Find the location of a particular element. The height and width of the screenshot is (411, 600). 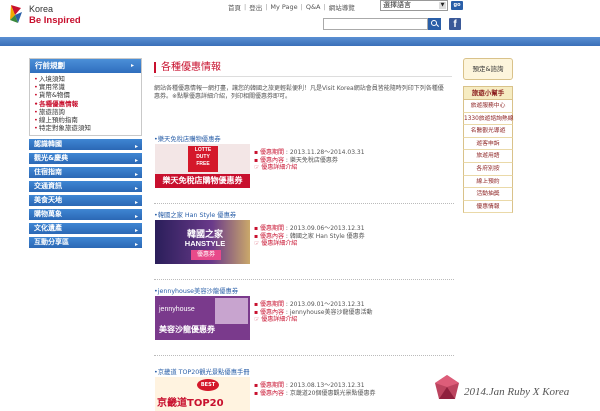

coupon-title-link: •jennyhouse美容沙龍優惠券 is located at coordinates (304, 290).